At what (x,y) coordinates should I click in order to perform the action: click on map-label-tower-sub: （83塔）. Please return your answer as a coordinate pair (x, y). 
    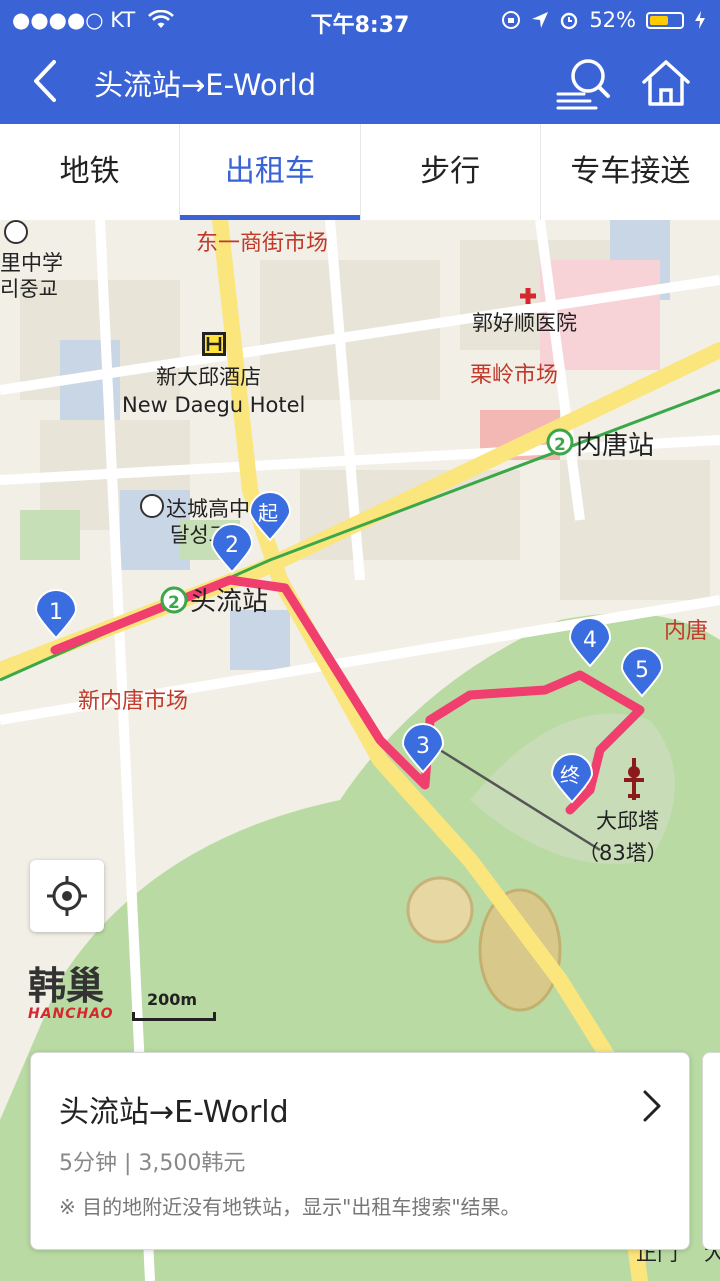
    Looking at the image, I should click on (623, 853).